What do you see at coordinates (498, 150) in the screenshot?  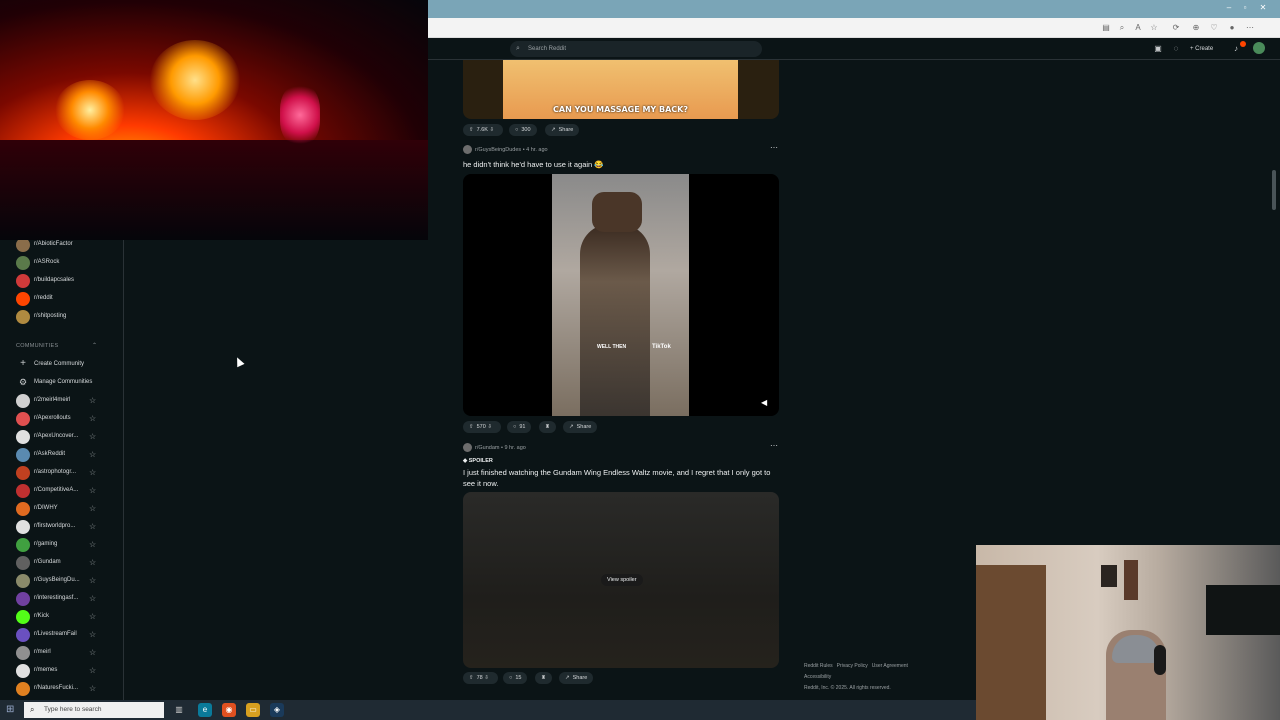 I see `subreddit-link: r/GuysBeingDudes` at bounding box center [498, 150].